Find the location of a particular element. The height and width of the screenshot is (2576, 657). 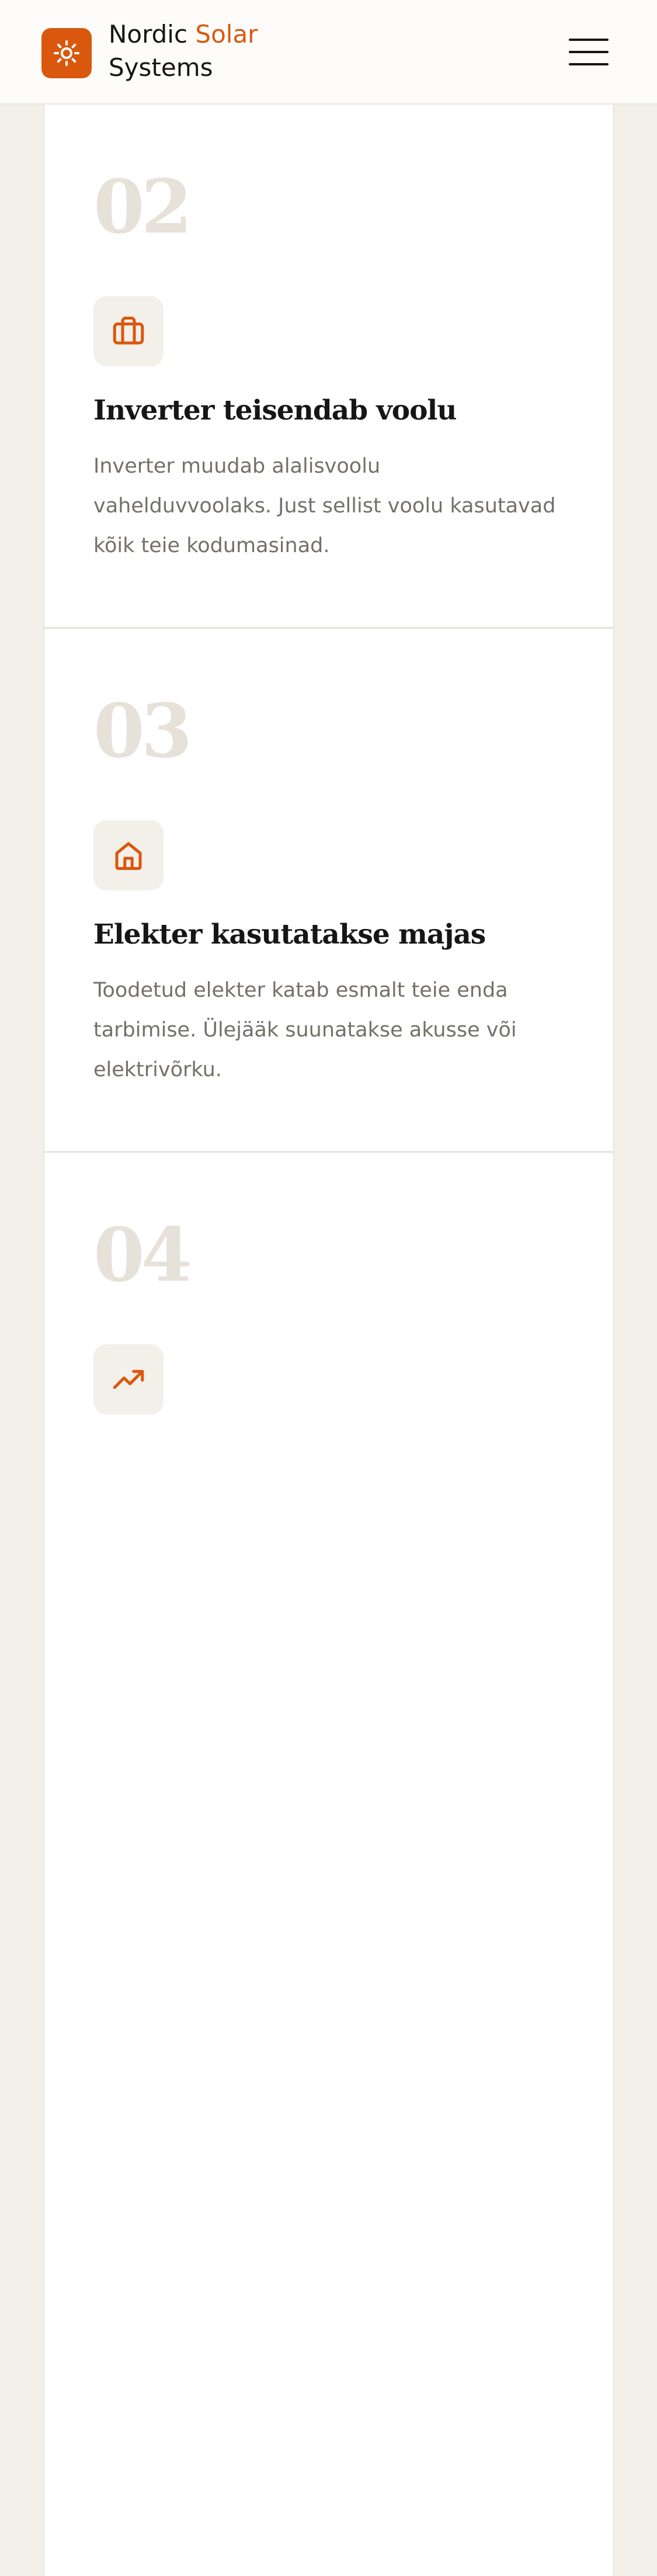

brand-name-accent: Solar is located at coordinates (226, 34).